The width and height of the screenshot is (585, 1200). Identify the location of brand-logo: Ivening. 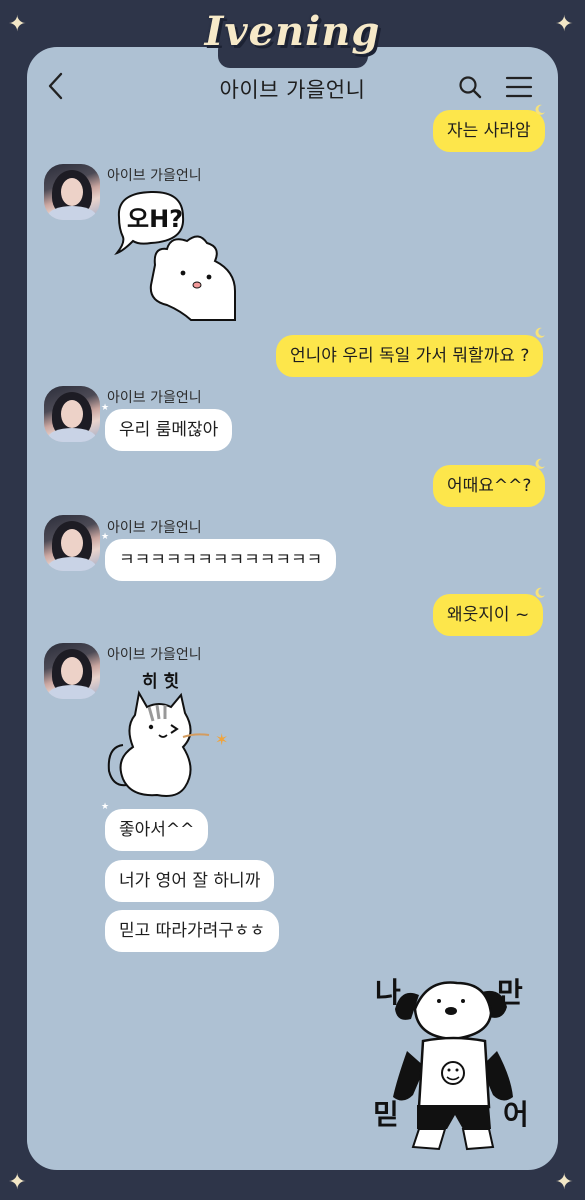
(292, 31).